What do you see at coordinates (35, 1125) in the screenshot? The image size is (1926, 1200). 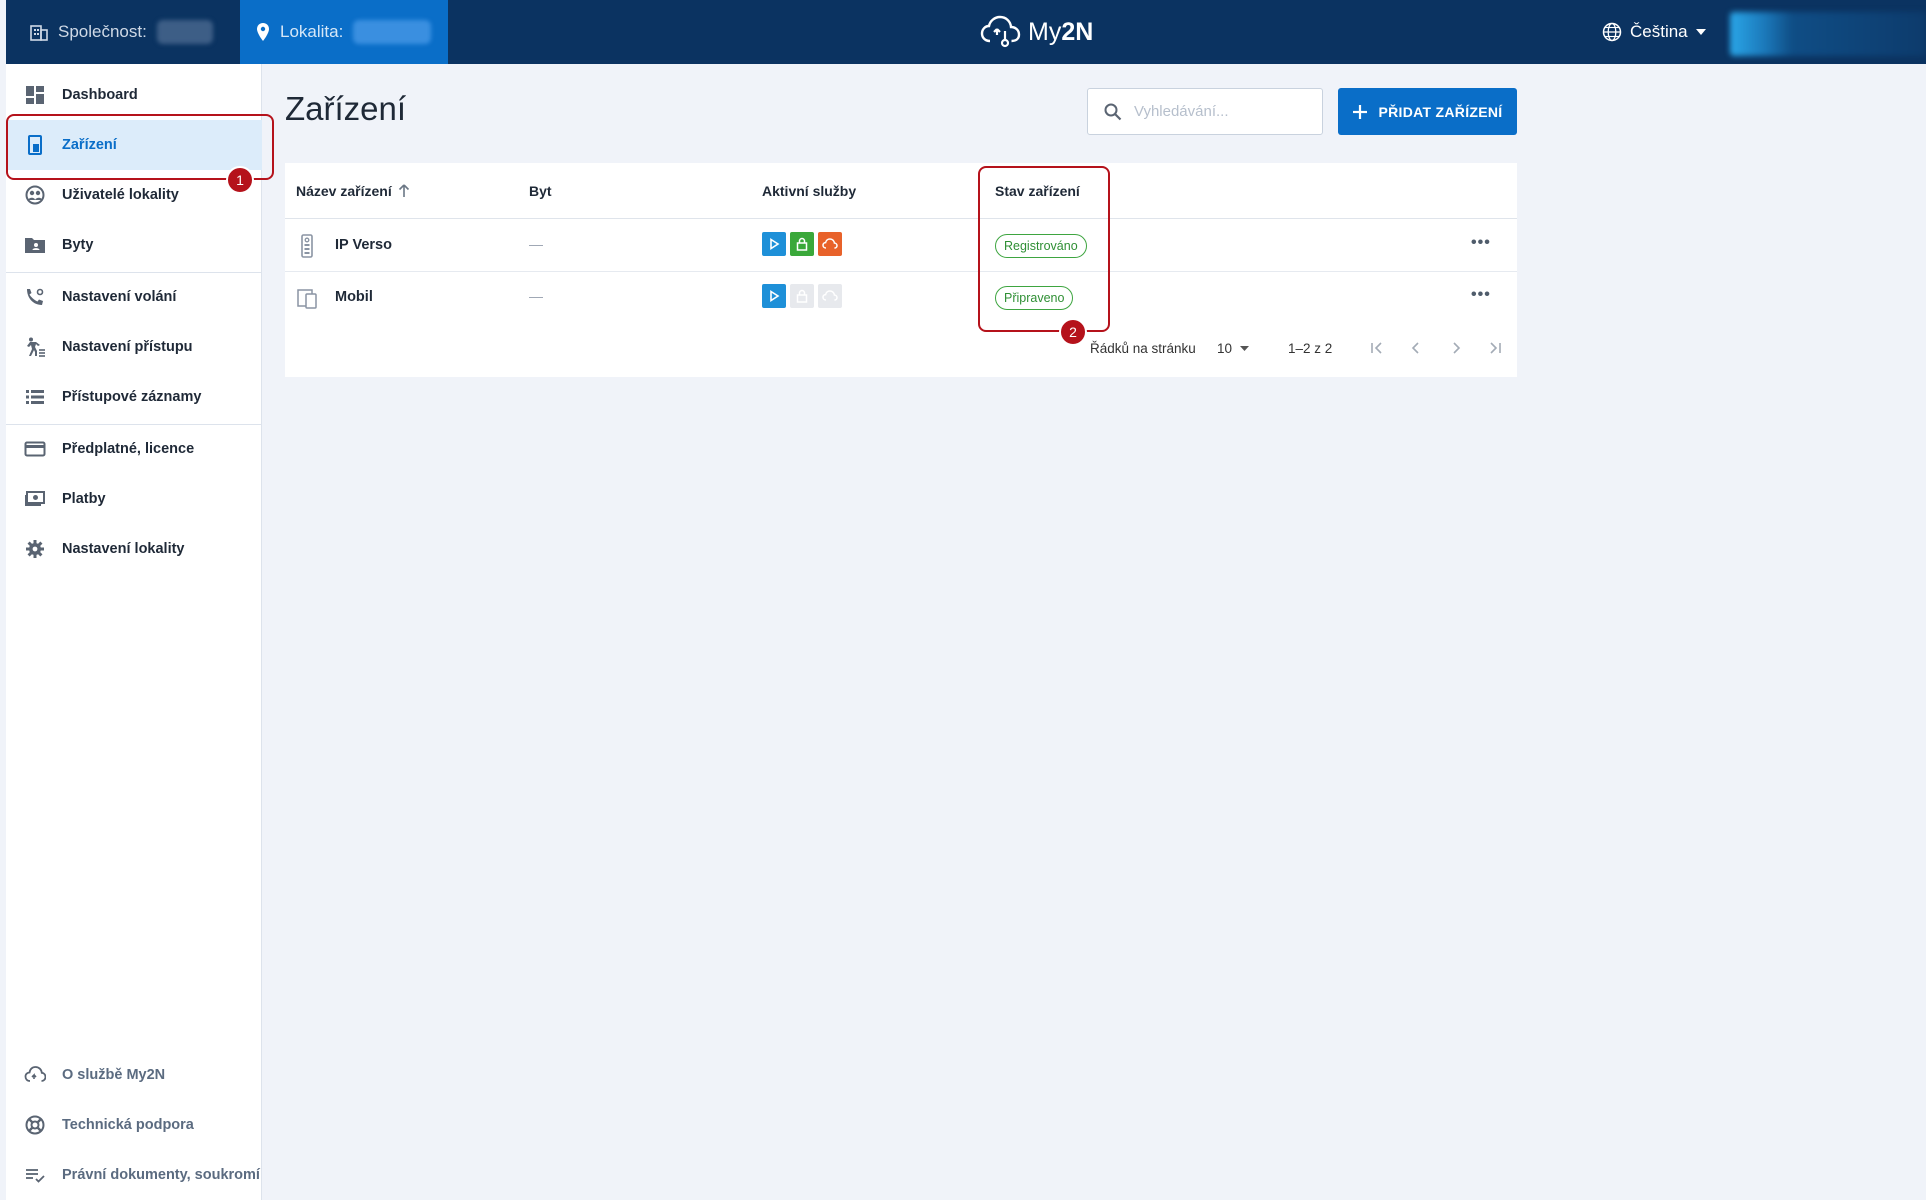 I see `support-icon` at bounding box center [35, 1125].